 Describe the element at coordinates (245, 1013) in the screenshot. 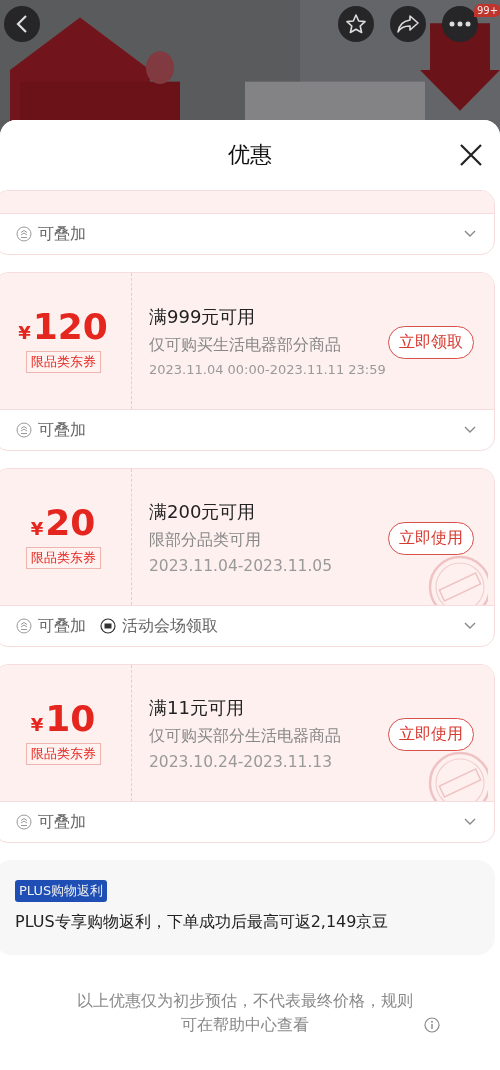

I see `disclaimer-text: 以上优惠仅为初步预估，不代表最终价格，规则可在帮助中心查看` at that location.